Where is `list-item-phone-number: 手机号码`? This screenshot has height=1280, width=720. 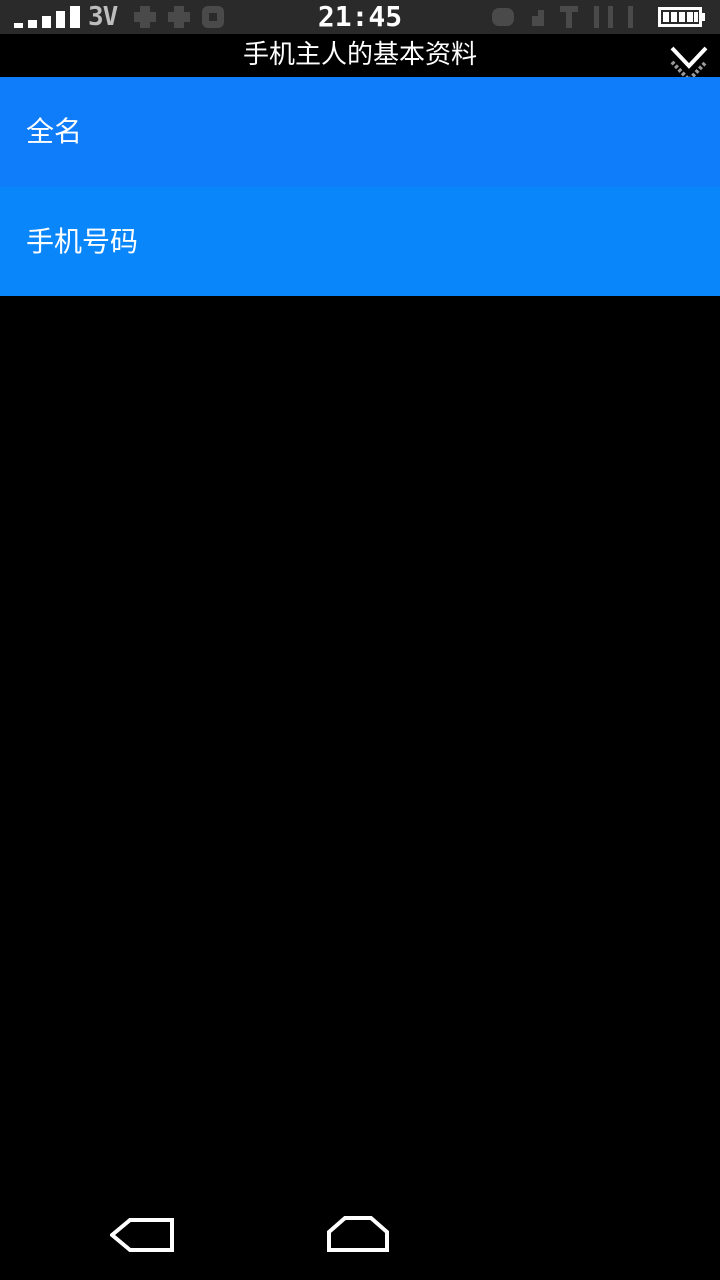
list-item-phone-number: 手机号码 is located at coordinates (360, 241).